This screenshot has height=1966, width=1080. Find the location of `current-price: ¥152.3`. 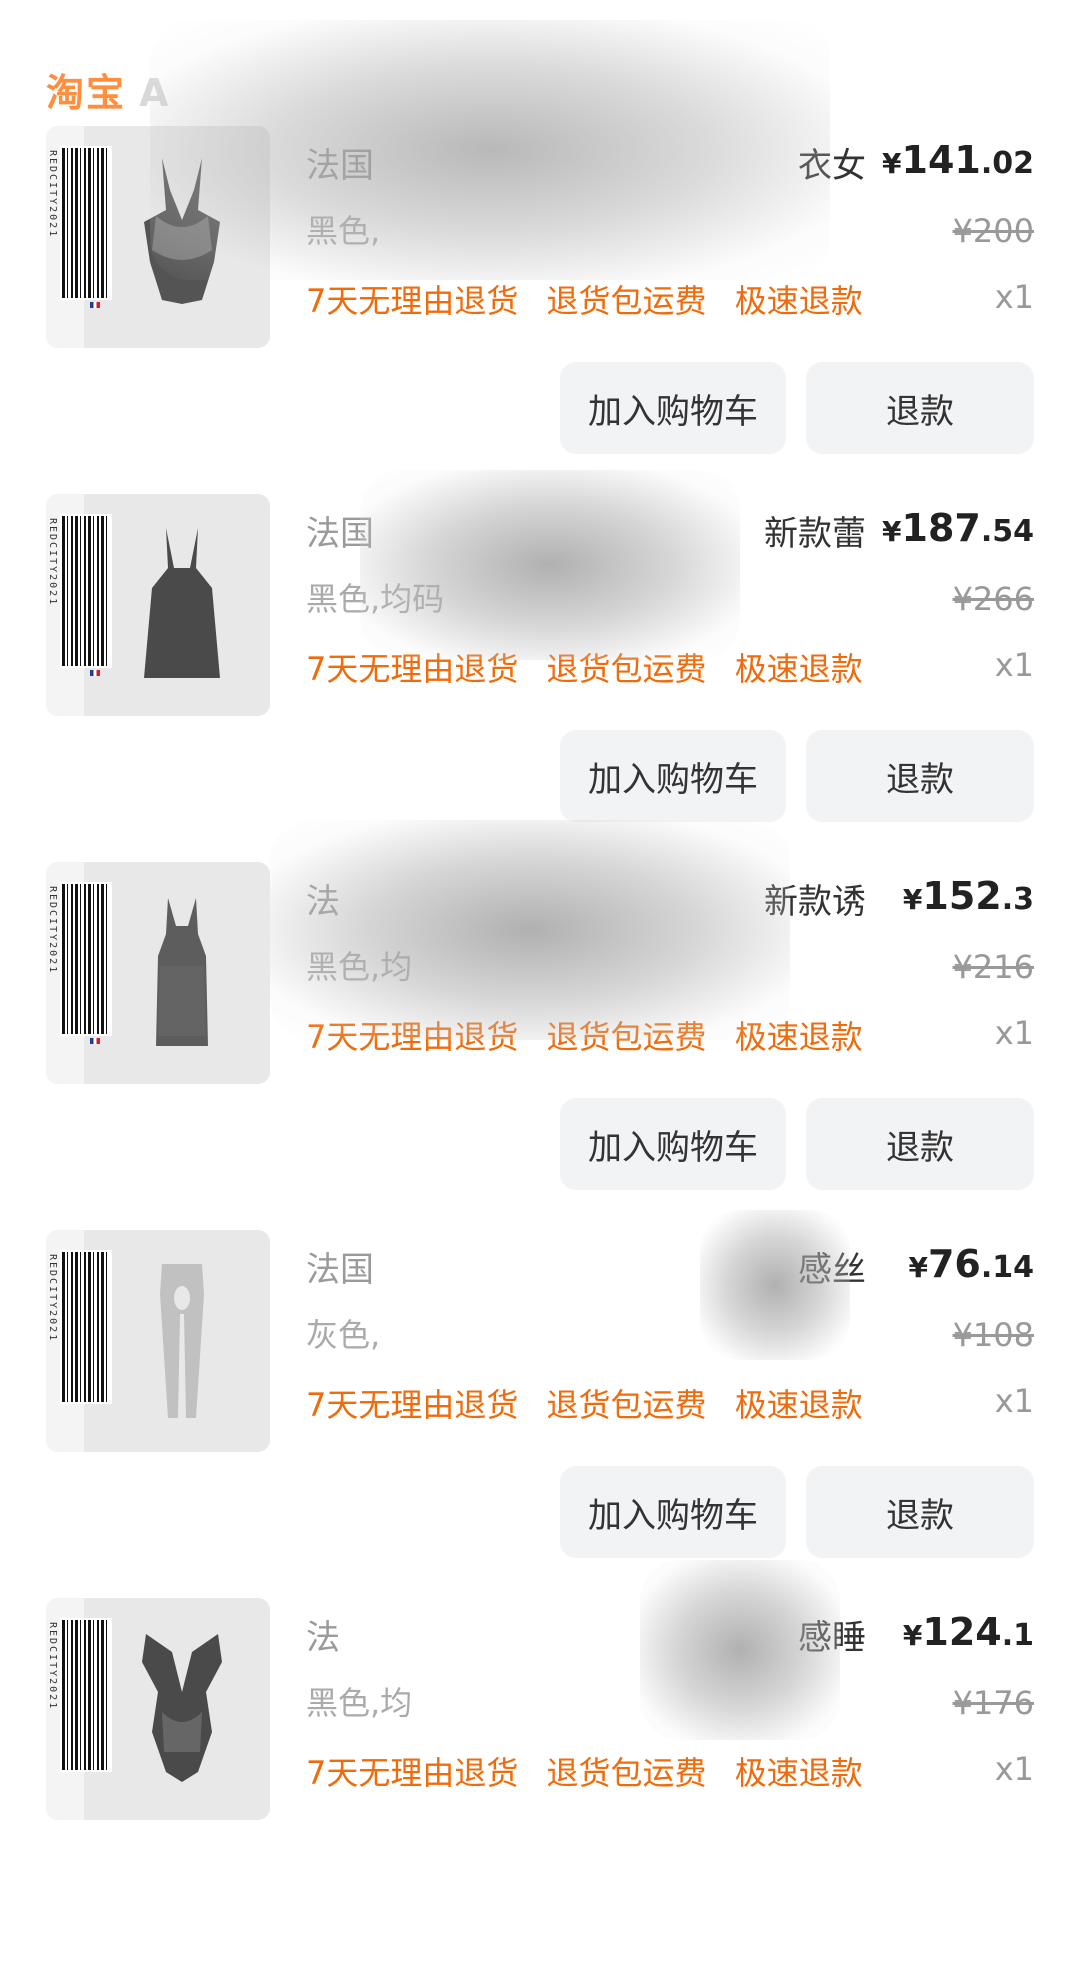

current-price: ¥152.3 is located at coordinates (968, 896).